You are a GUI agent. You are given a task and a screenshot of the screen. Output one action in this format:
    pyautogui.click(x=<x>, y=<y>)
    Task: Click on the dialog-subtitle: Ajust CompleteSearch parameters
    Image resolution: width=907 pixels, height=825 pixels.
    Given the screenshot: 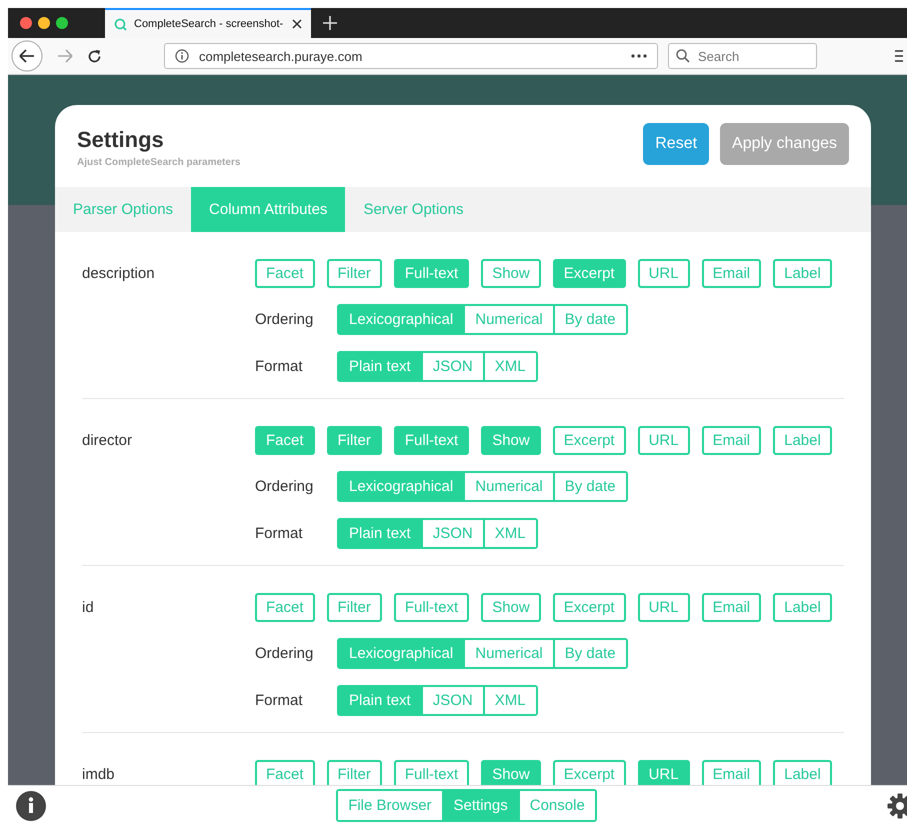 What is the action you would take?
    pyautogui.click(x=158, y=162)
    